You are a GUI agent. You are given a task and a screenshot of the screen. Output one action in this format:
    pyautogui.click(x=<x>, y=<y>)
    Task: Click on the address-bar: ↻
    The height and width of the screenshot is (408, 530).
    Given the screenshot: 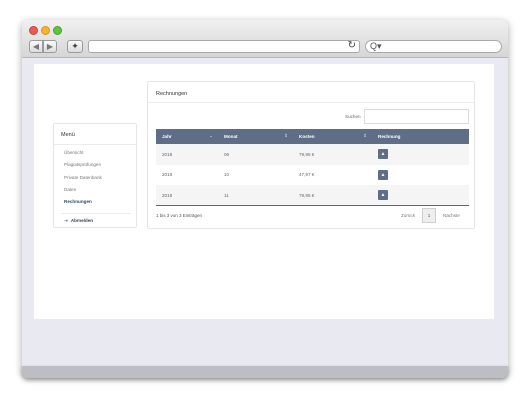 What is the action you would take?
    pyautogui.click(x=224, y=46)
    